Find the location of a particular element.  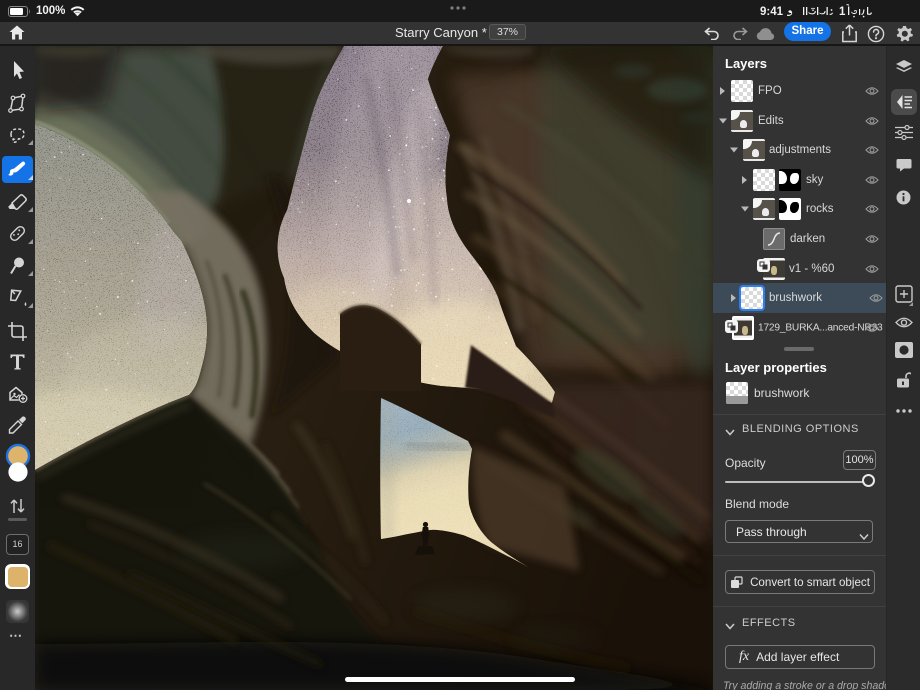

svg-text: 1 is located at coordinates (842, 12).